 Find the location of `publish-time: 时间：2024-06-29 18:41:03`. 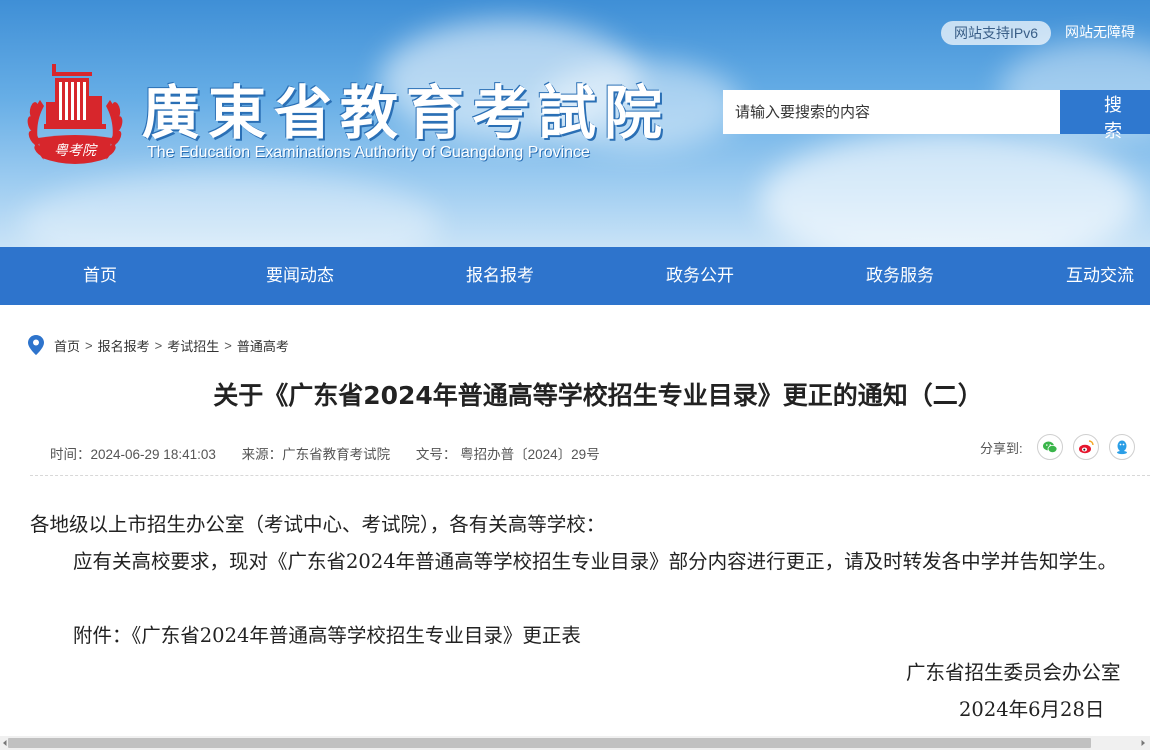

publish-time: 时间：2024-06-29 18:41:03 is located at coordinates (133, 454).